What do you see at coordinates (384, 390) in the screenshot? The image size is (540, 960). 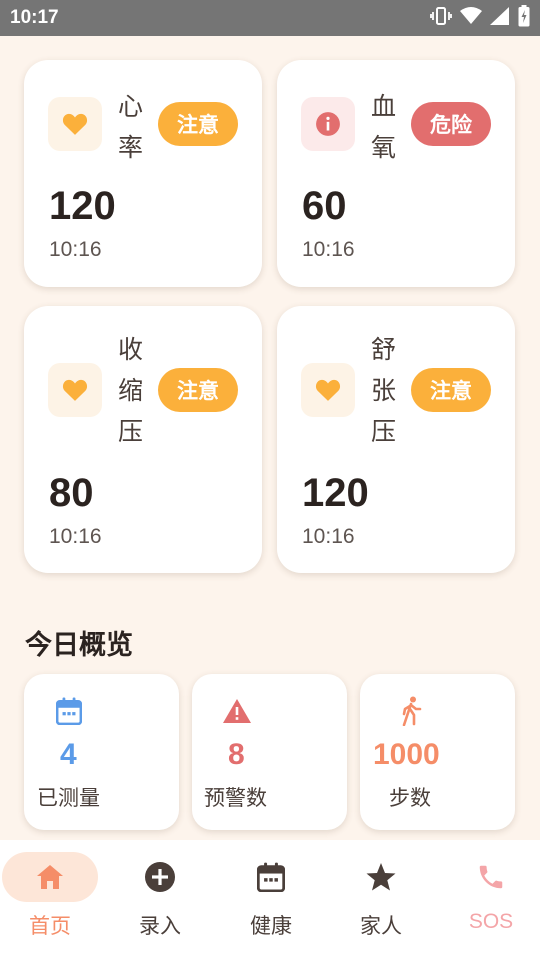 I see `vital-name: 舒张压` at bounding box center [384, 390].